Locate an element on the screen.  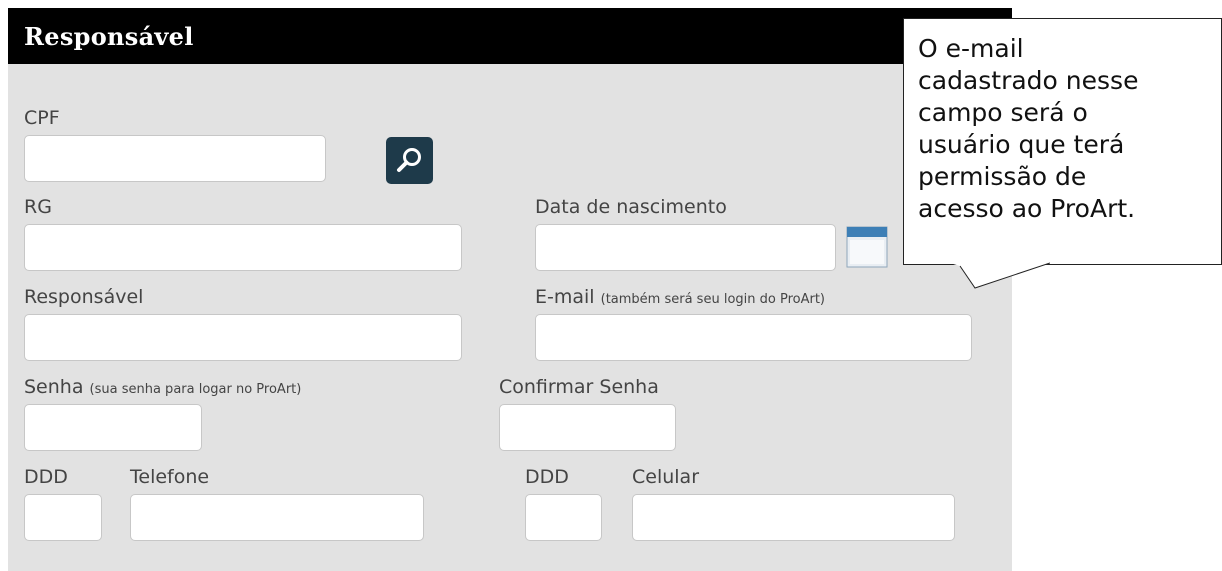
phone-ddd-input is located at coordinates (63, 517).